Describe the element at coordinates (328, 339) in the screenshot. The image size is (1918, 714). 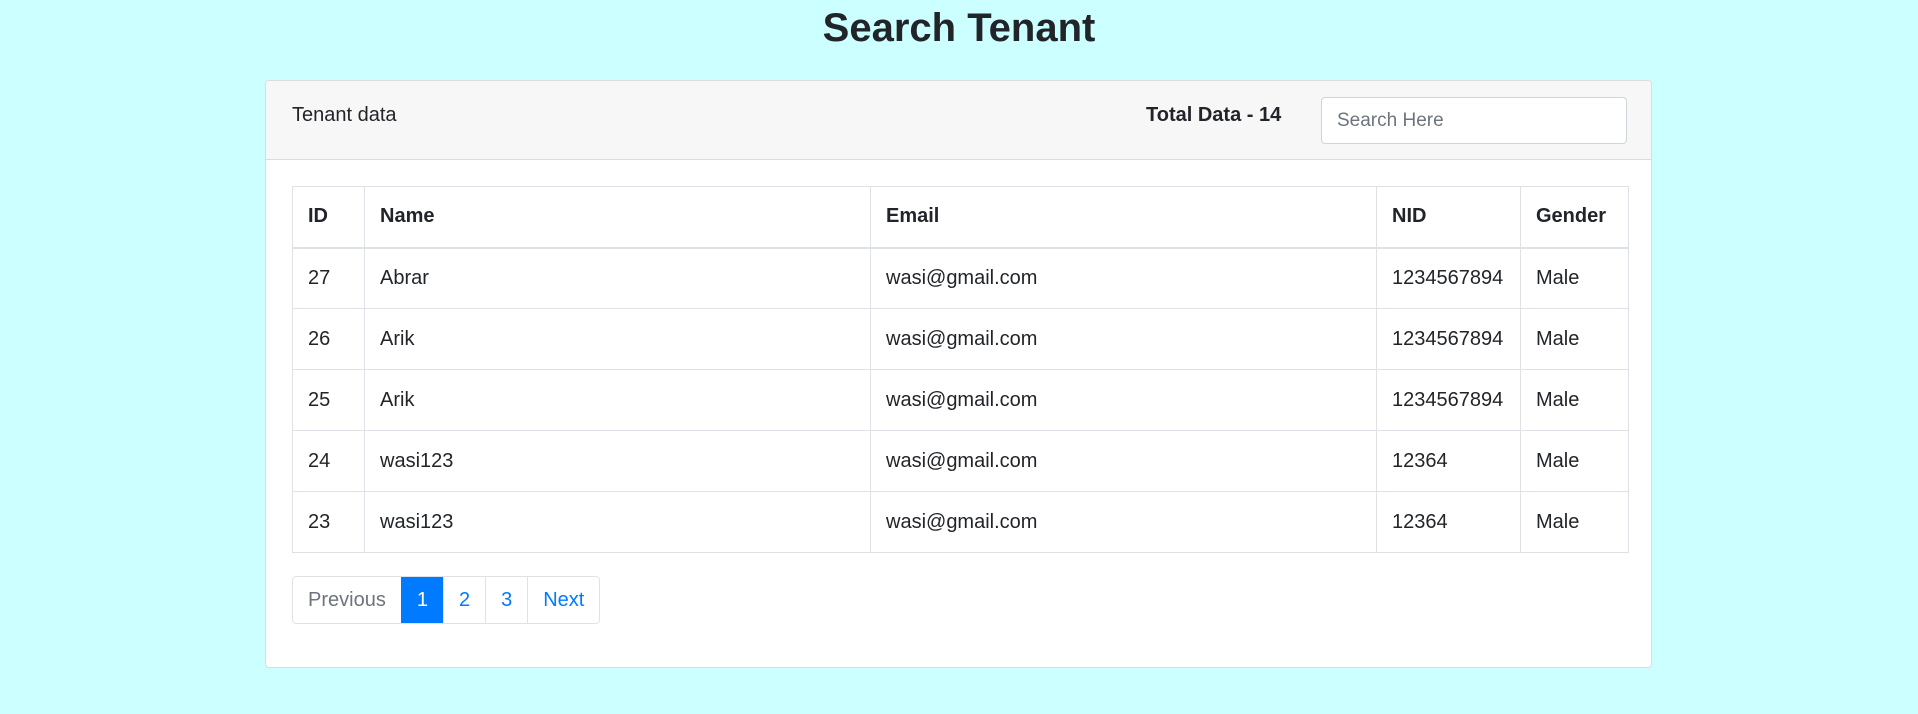
I see `cell-id: 26` at that location.